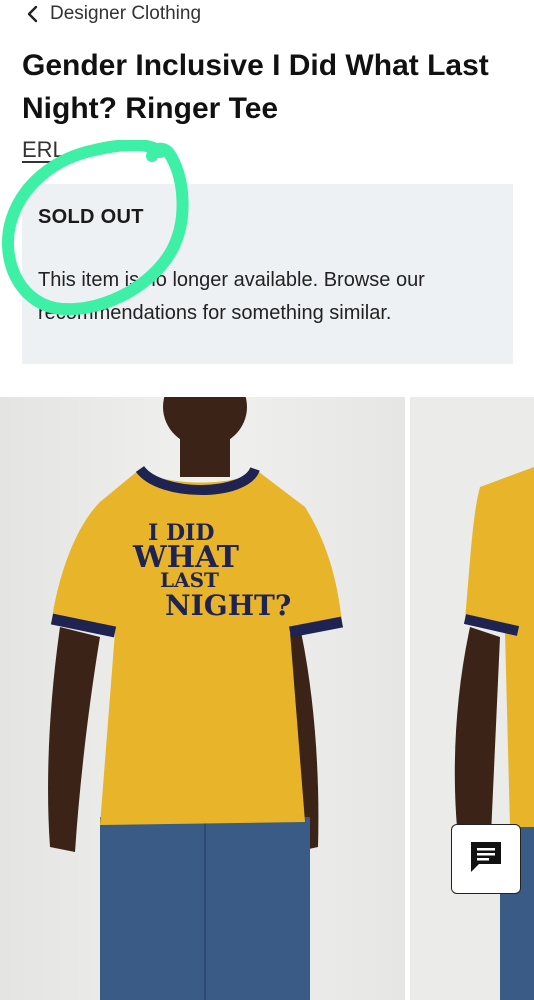 The height and width of the screenshot is (1000, 534). I want to click on chat-icon, so click(486, 859).